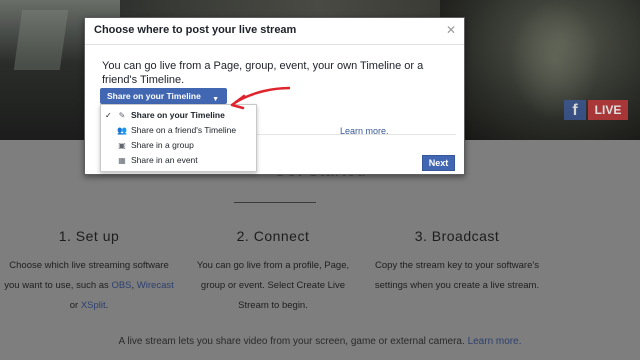  Describe the element at coordinates (164, 160) in the screenshot. I see `menu-item-label: Share in an event` at that location.